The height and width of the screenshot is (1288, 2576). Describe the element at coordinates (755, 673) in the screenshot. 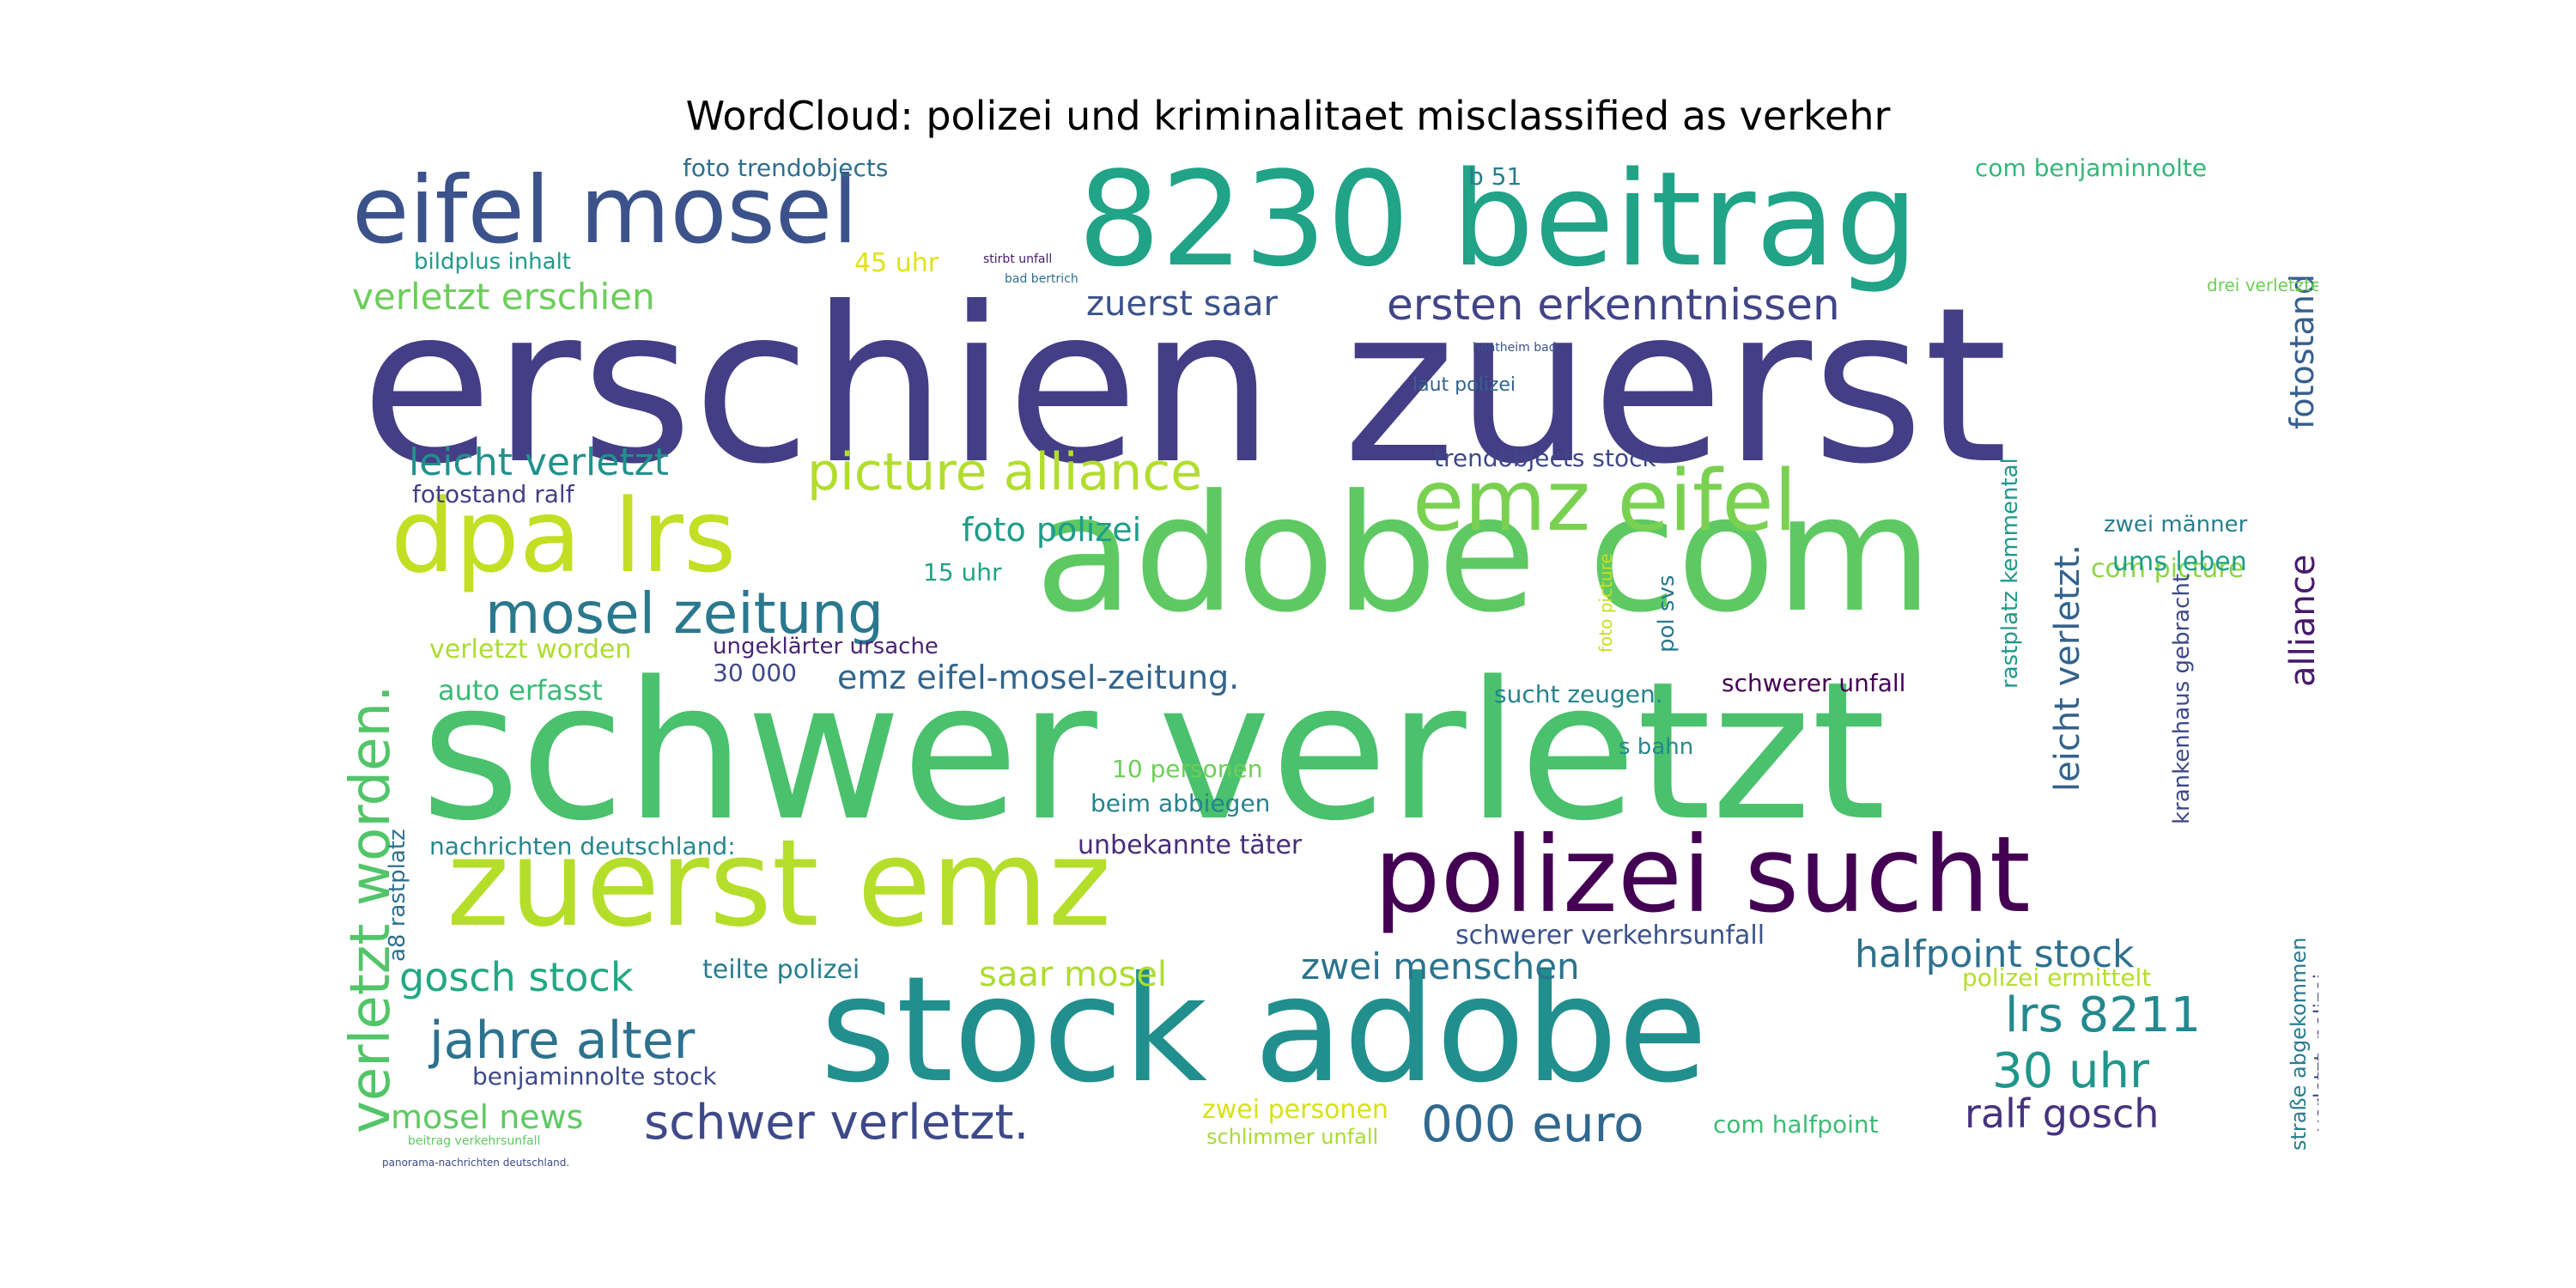

I see `word-cloud-term: 30 000` at that location.